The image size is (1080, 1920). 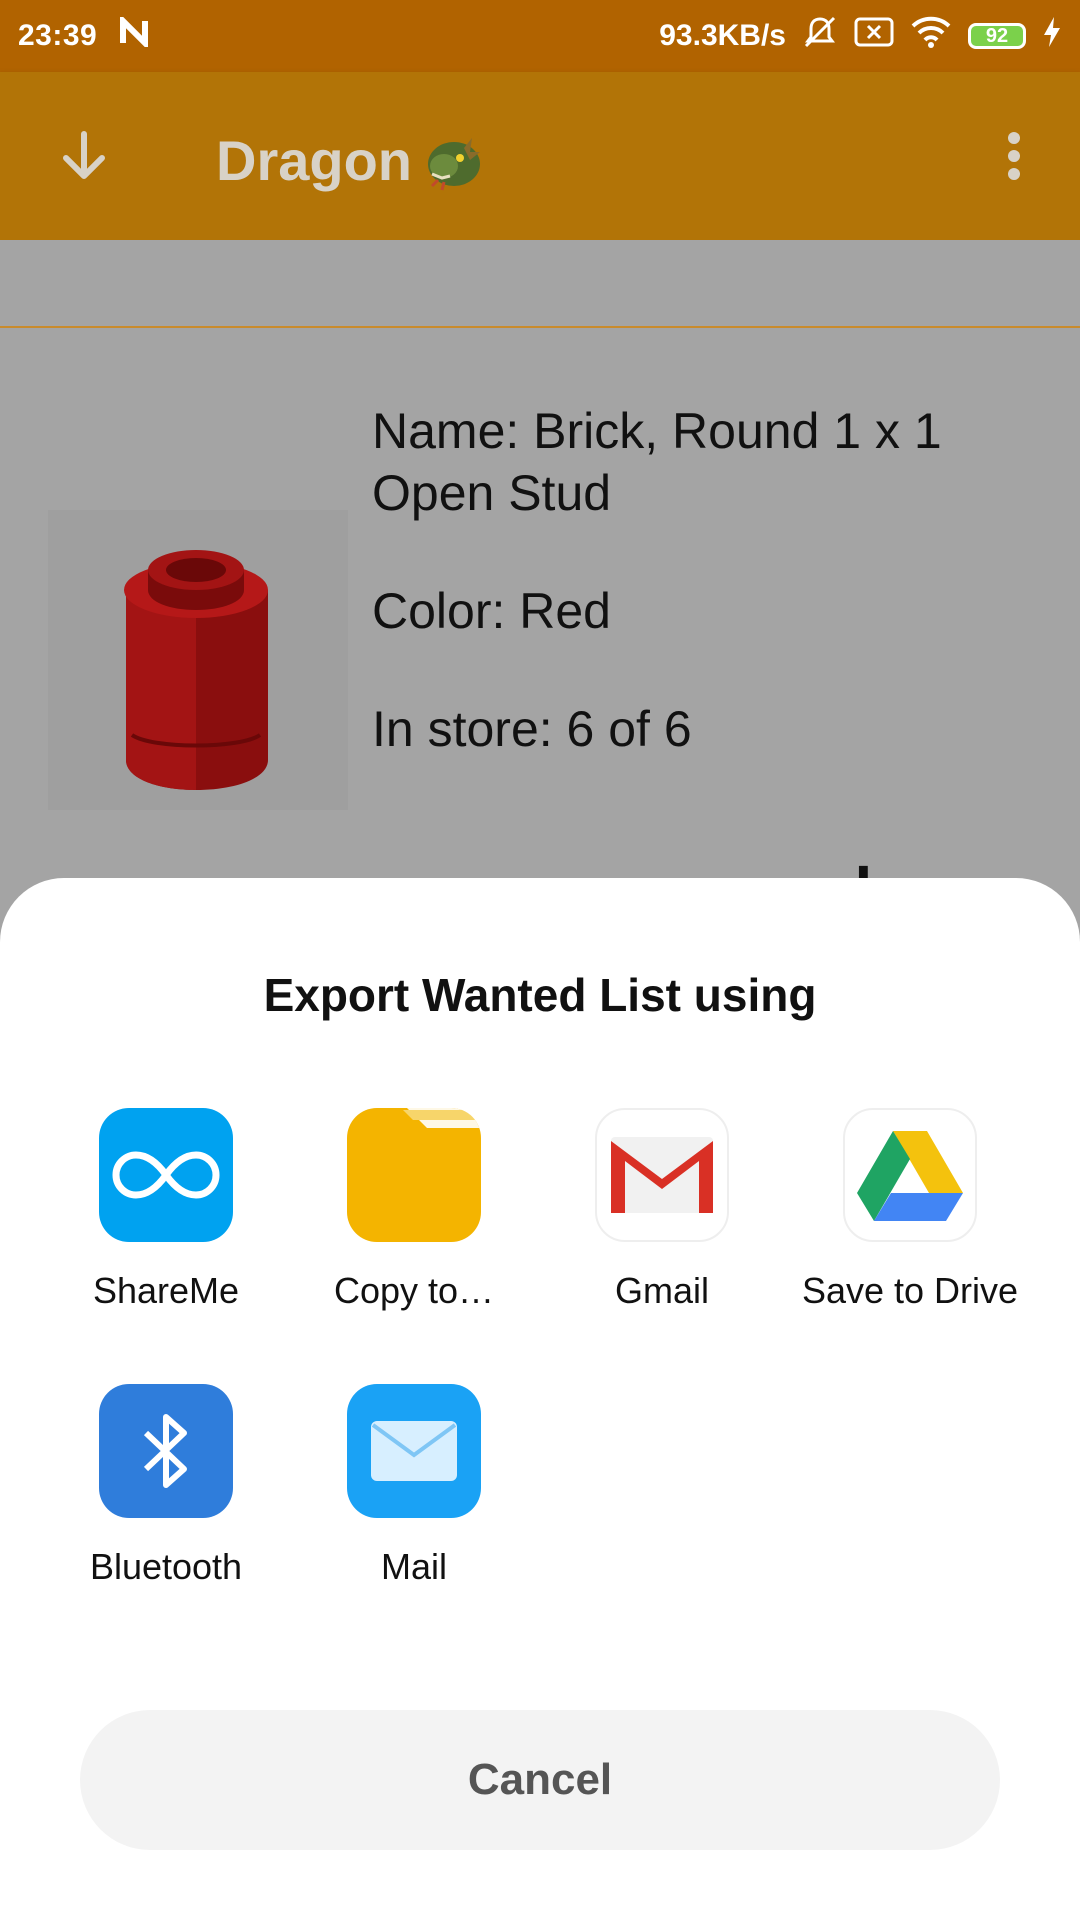 What do you see at coordinates (166, 1175) in the screenshot?
I see `shareme-icon` at bounding box center [166, 1175].